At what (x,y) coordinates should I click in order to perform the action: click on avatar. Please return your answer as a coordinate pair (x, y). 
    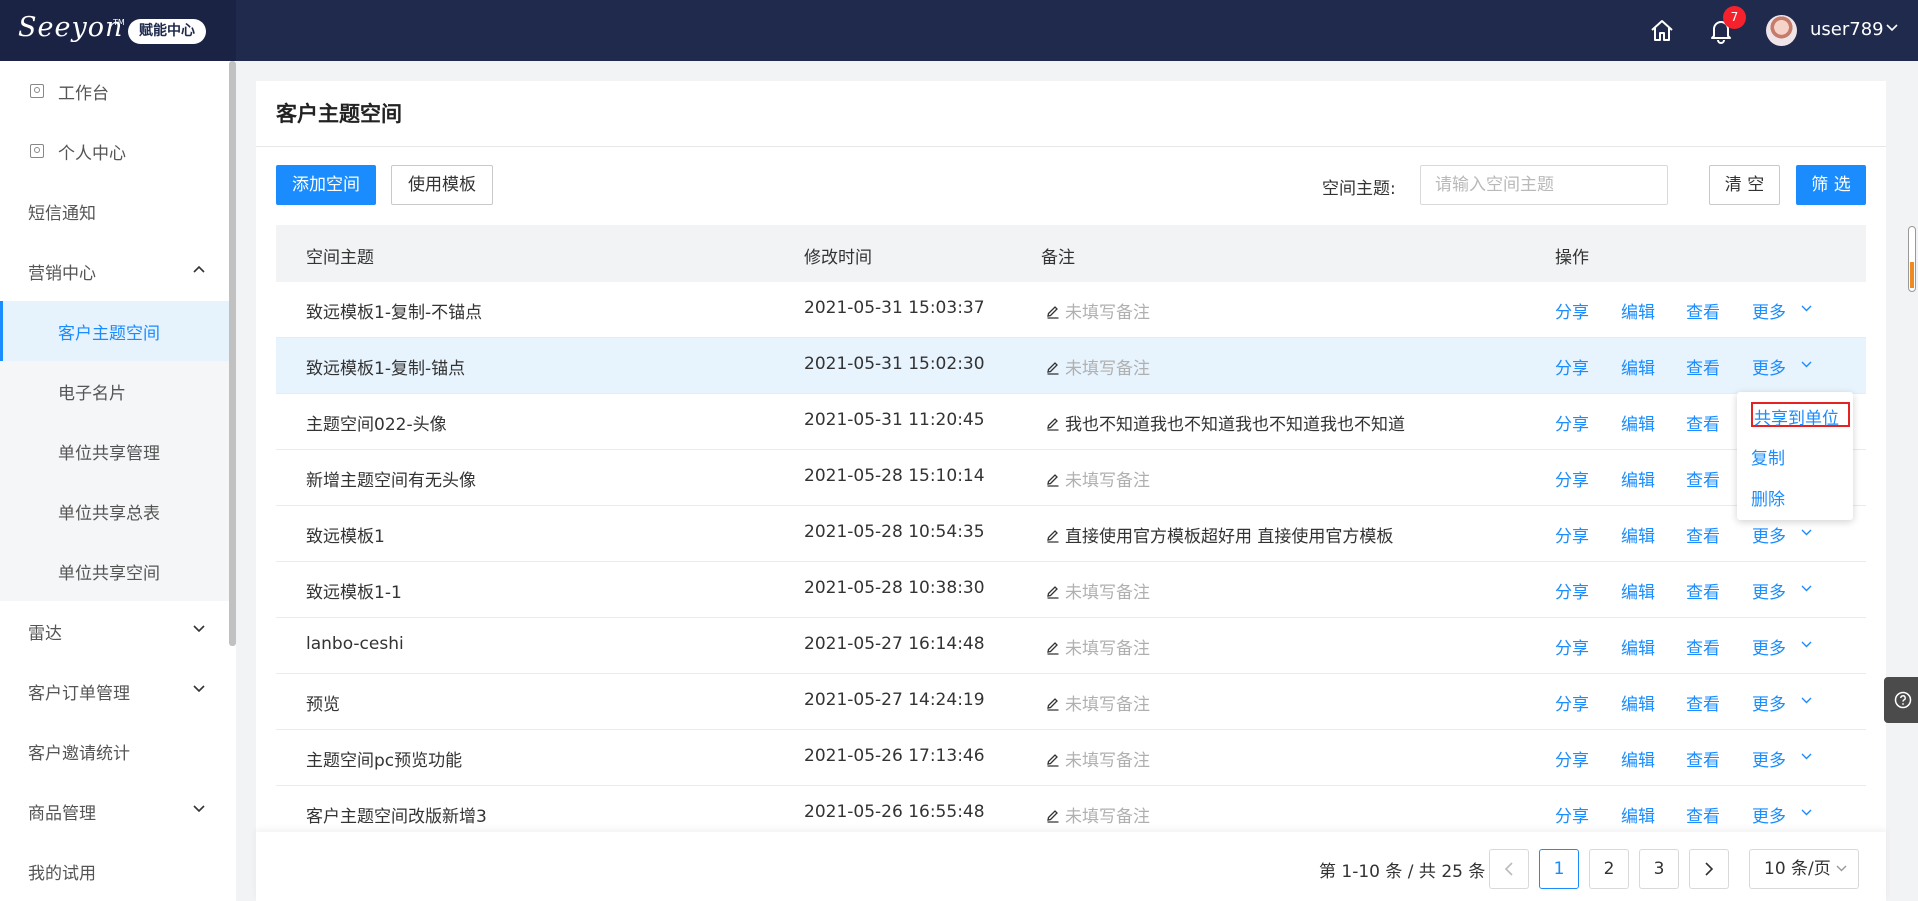
    Looking at the image, I should click on (1781, 30).